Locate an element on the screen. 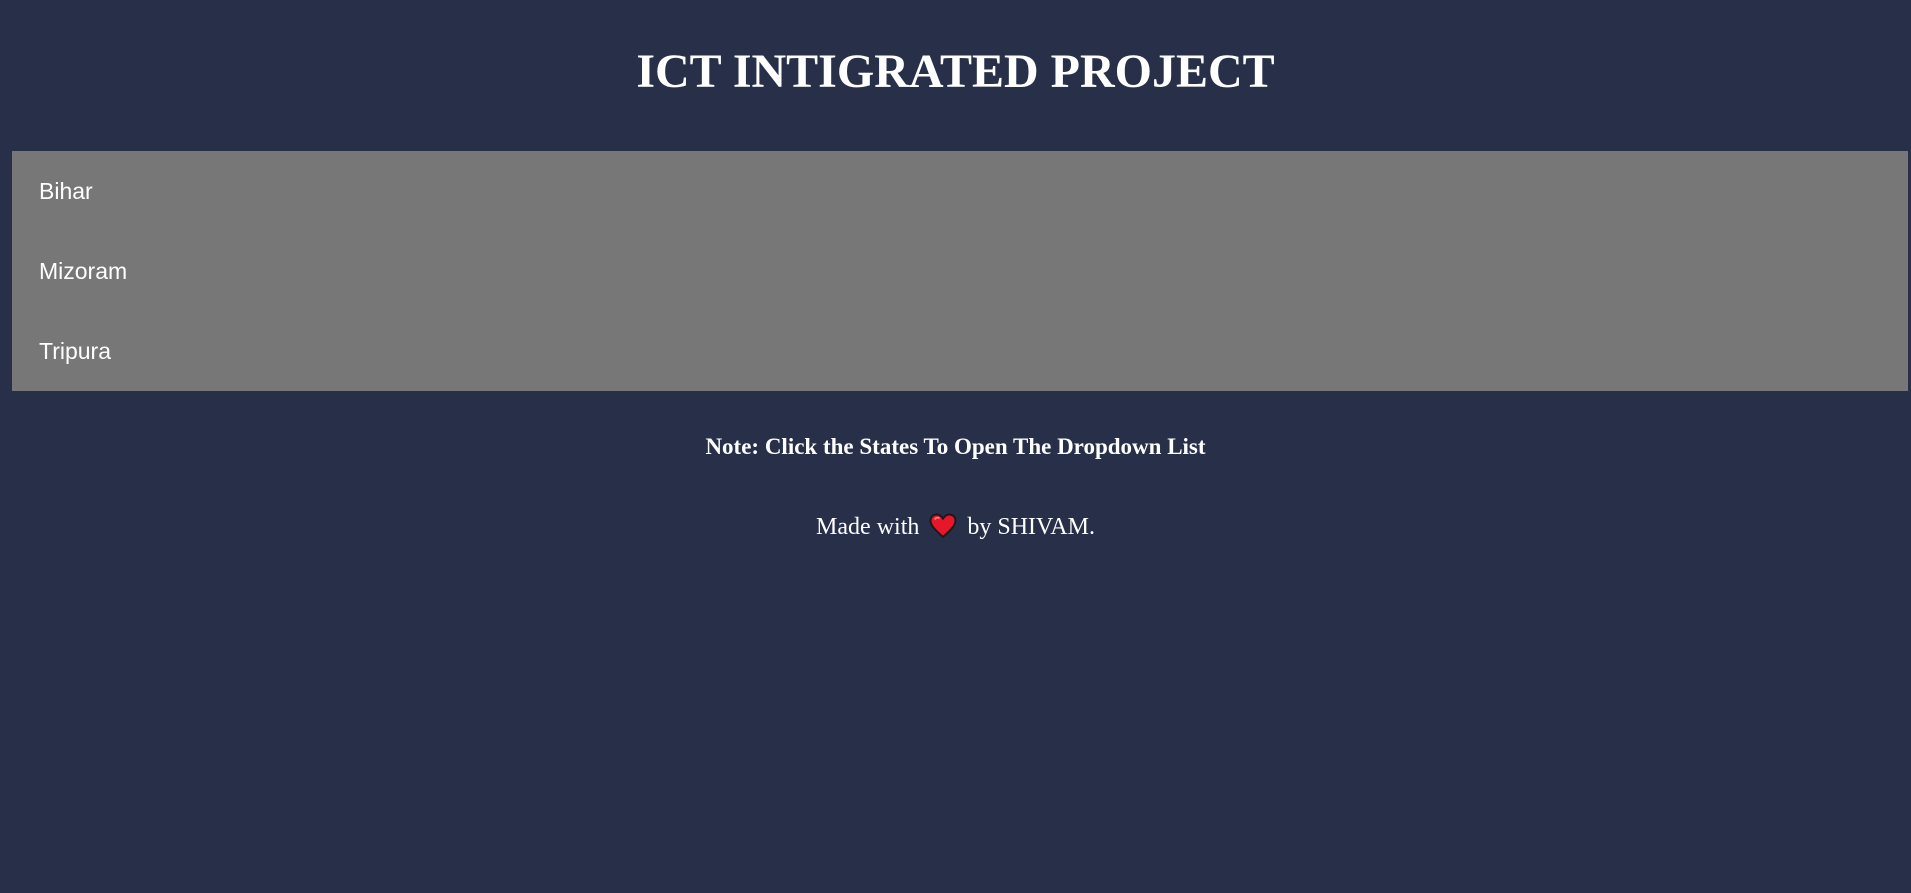 Image resolution: width=1911 pixels, height=893 pixels. credit-suffix: by SHIVAM. is located at coordinates (1031, 527).